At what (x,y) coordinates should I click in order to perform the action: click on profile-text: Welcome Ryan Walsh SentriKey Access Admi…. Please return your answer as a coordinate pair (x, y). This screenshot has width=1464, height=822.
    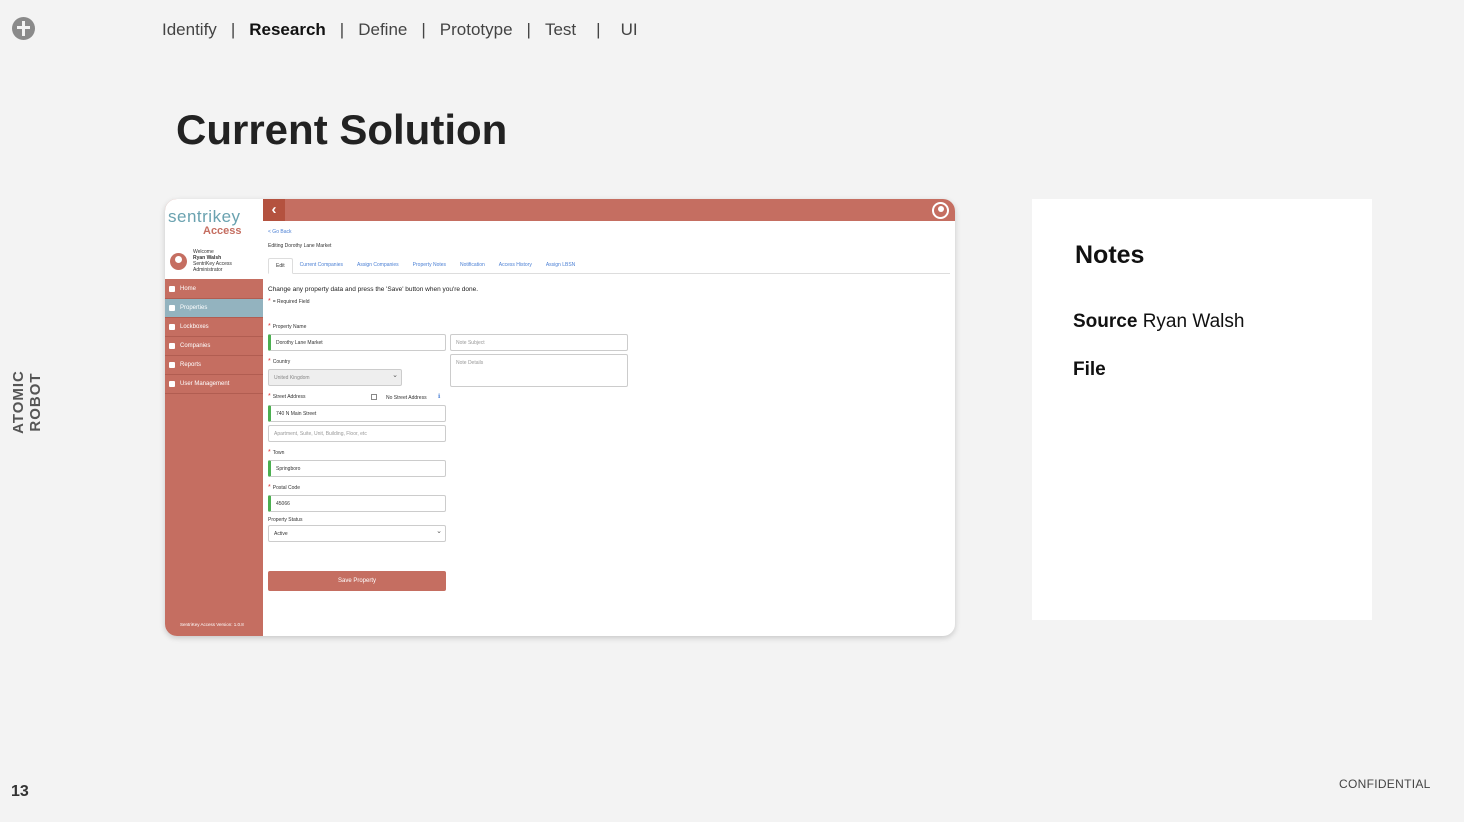
    Looking at the image, I should click on (212, 261).